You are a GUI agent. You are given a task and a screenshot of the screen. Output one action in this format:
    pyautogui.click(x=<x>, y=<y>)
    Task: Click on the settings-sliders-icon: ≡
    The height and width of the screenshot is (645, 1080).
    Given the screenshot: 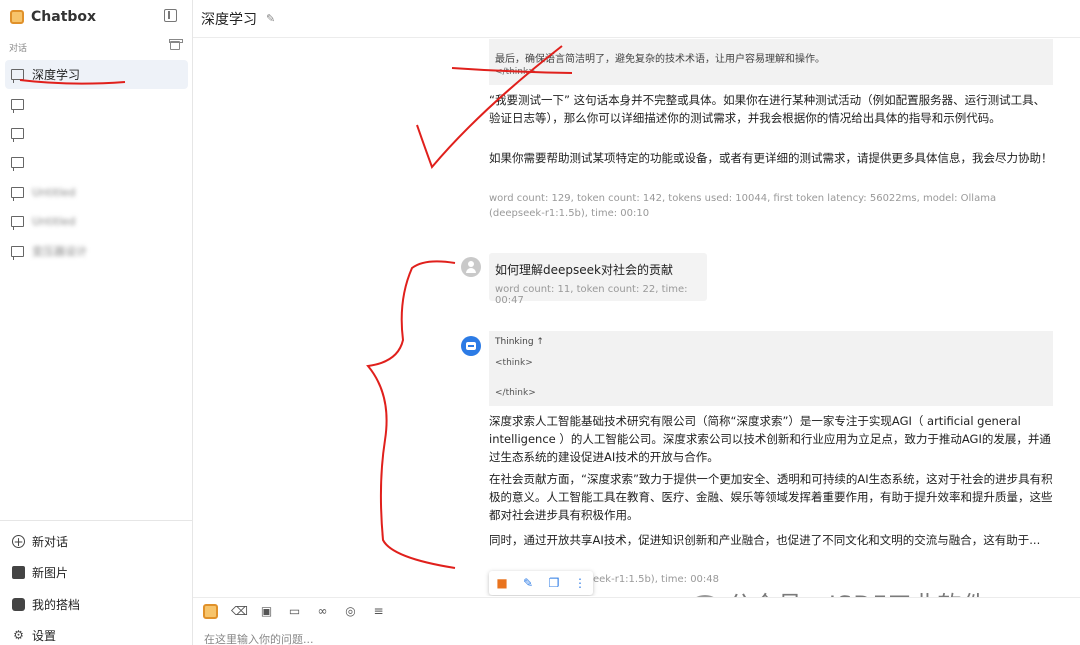 What is the action you would take?
    pyautogui.click(x=378, y=611)
    